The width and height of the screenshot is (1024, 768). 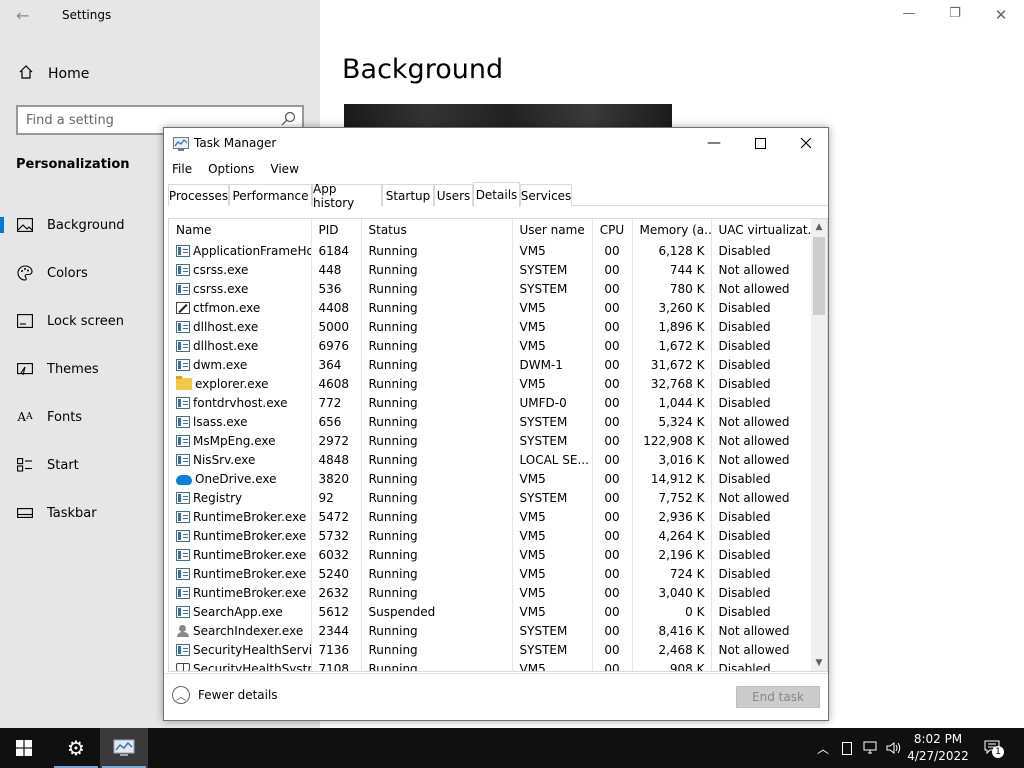 I want to click on cell-user-name: SYSTEM, so click(x=552, y=497).